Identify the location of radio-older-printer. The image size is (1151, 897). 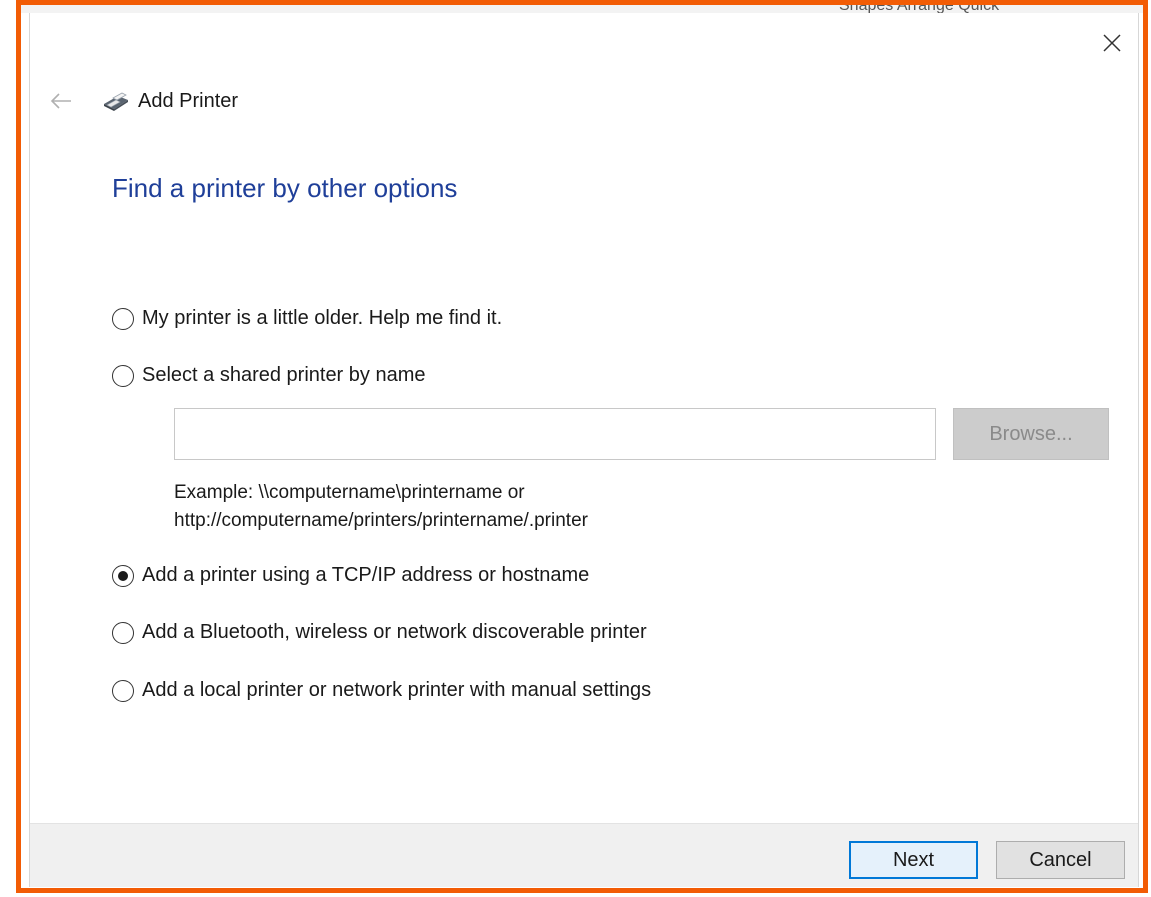
(123, 318).